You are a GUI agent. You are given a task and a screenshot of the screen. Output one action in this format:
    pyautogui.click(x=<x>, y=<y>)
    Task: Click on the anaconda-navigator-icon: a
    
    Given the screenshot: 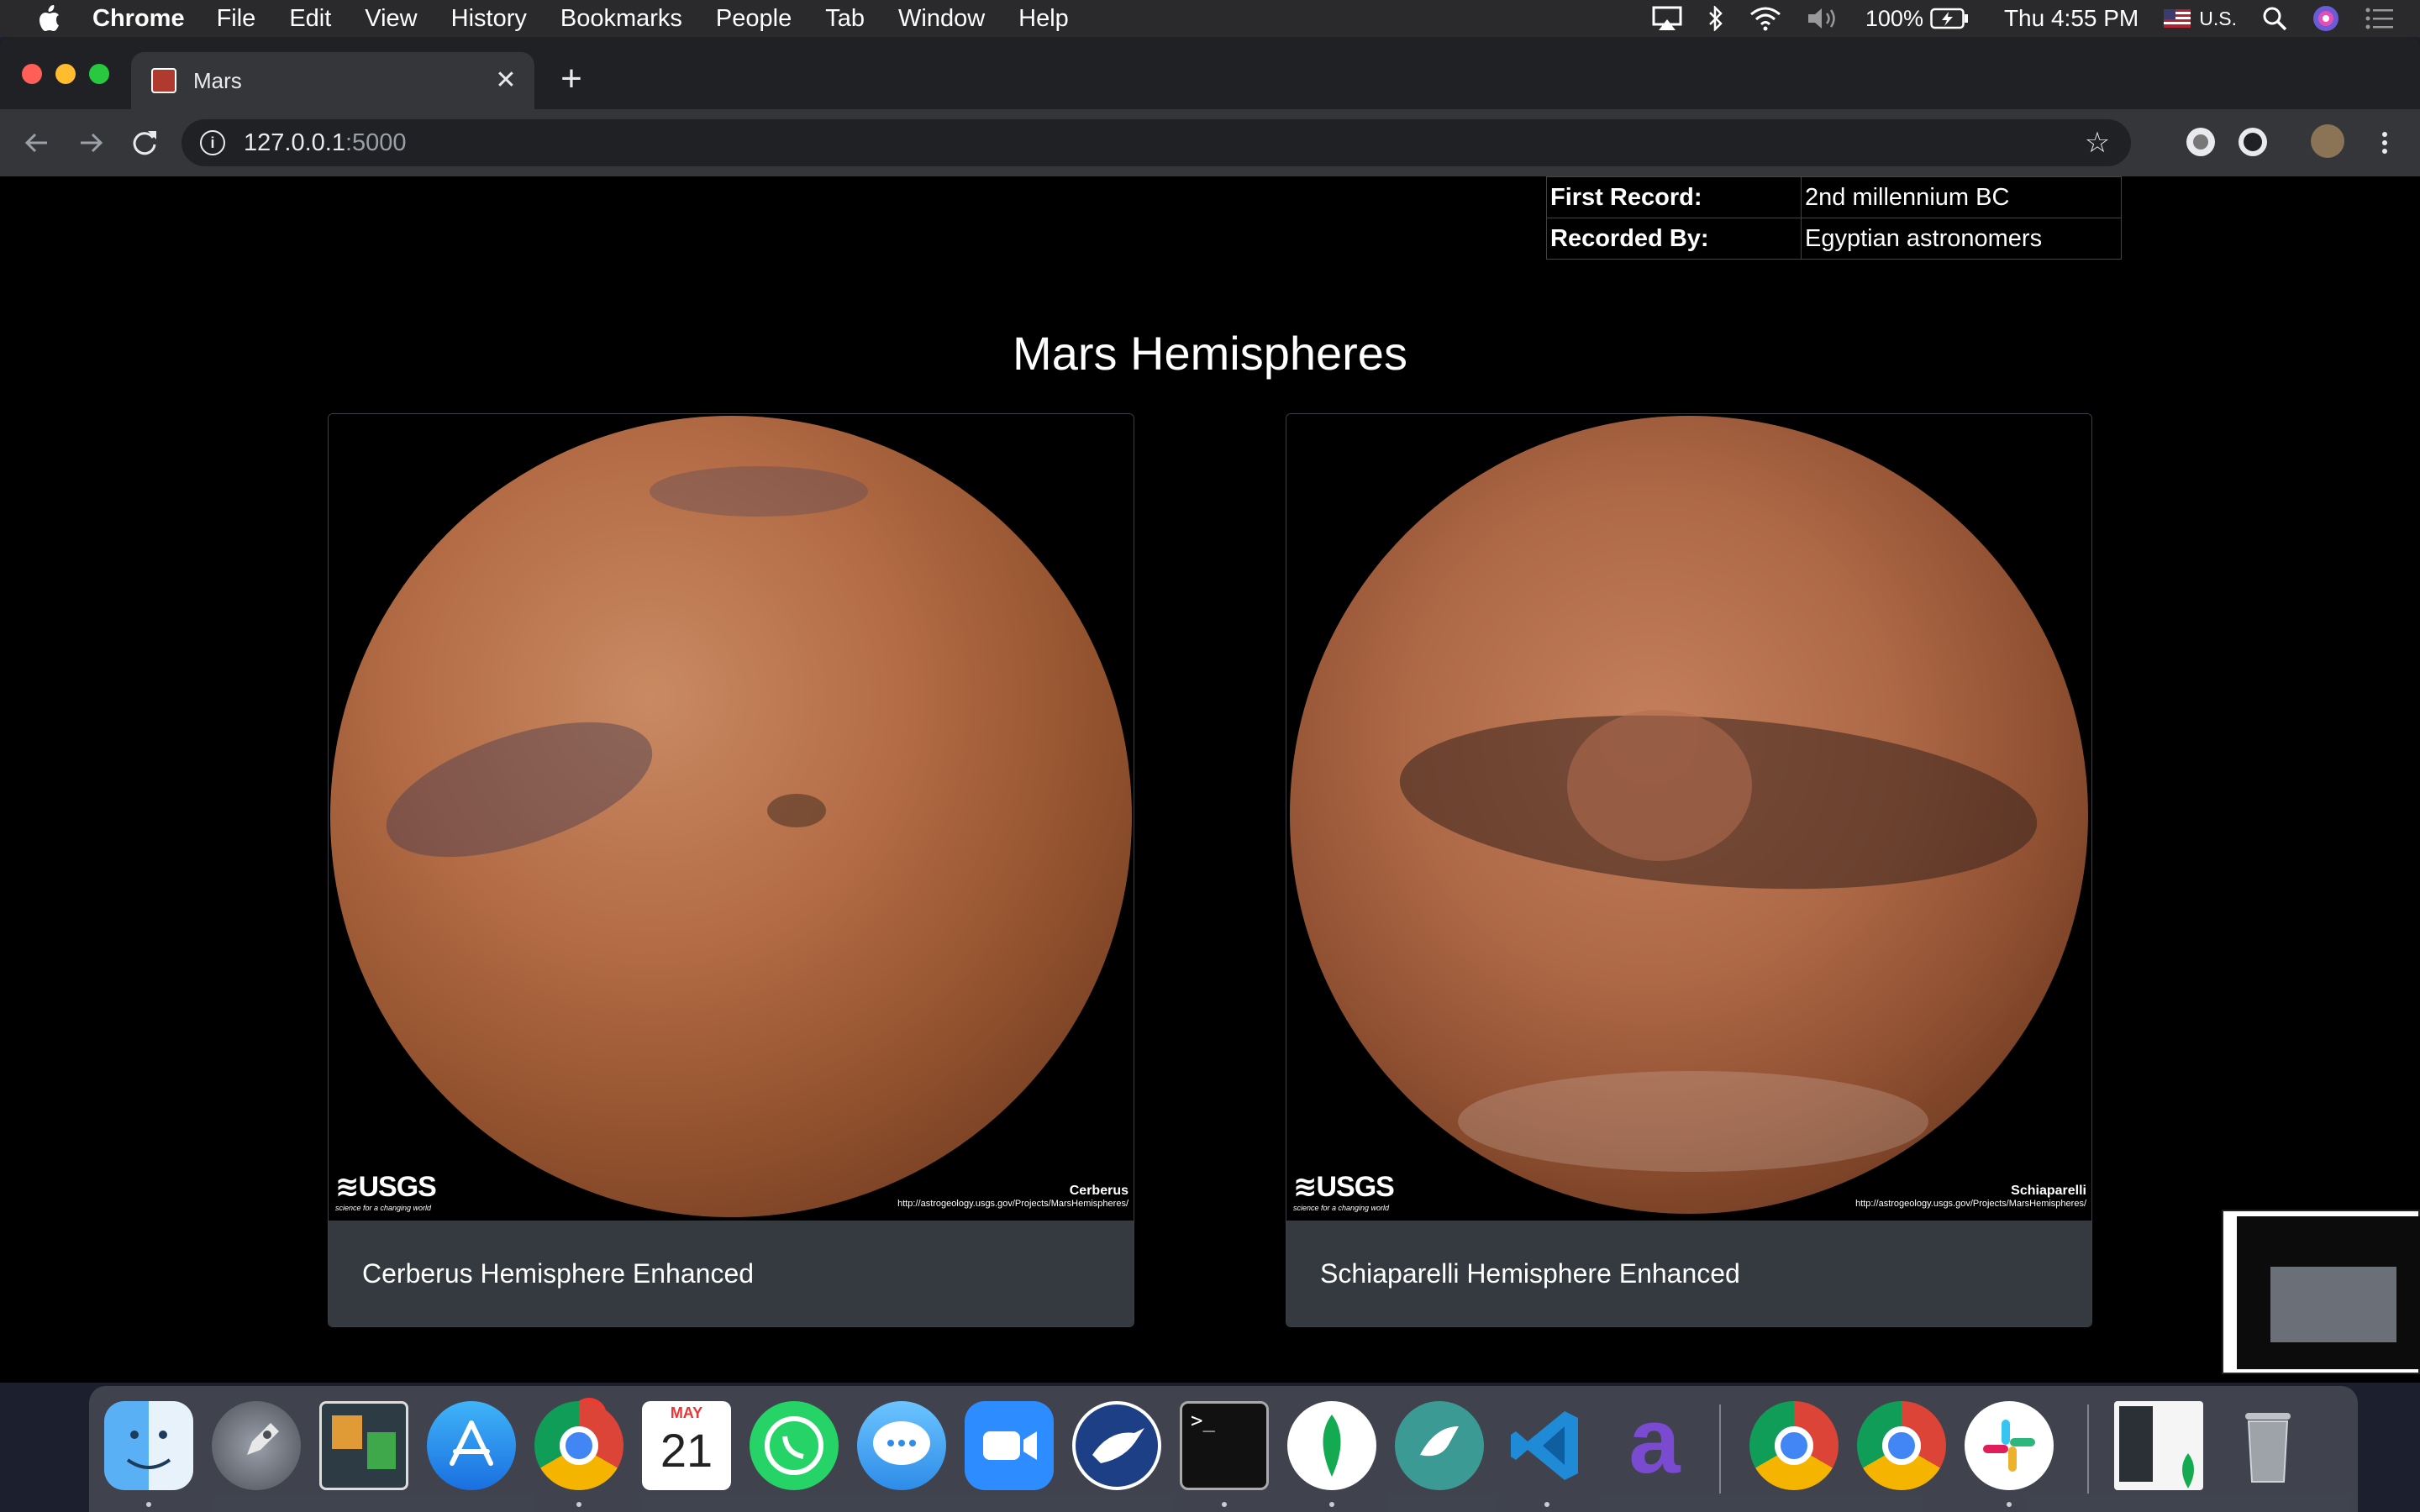 What is the action you would take?
    pyautogui.click(x=1654, y=1442)
    